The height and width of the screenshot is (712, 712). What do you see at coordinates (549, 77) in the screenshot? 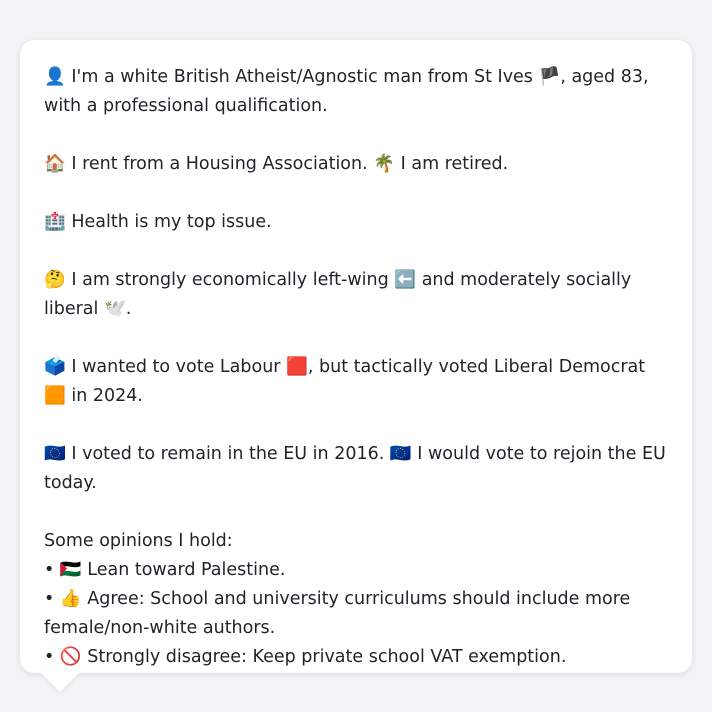
I see `england-flag-icon: 🏴` at bounding box center [549, 77].